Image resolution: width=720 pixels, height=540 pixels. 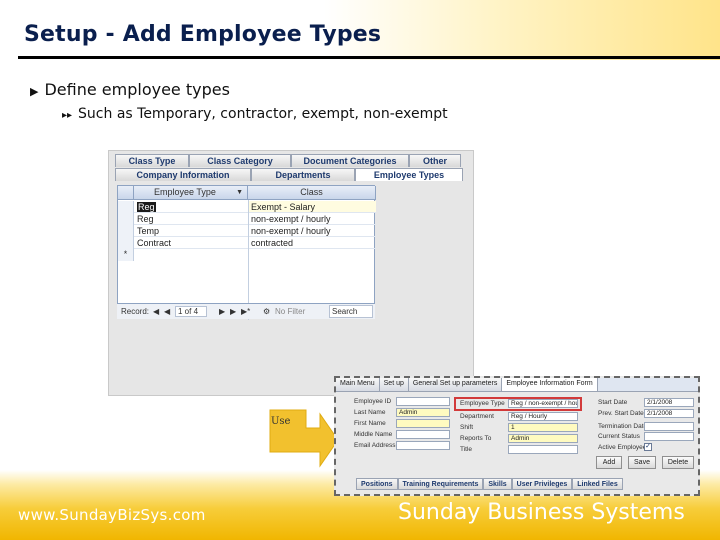 I want to click on search-input: Search, so click(x=351, y=311).